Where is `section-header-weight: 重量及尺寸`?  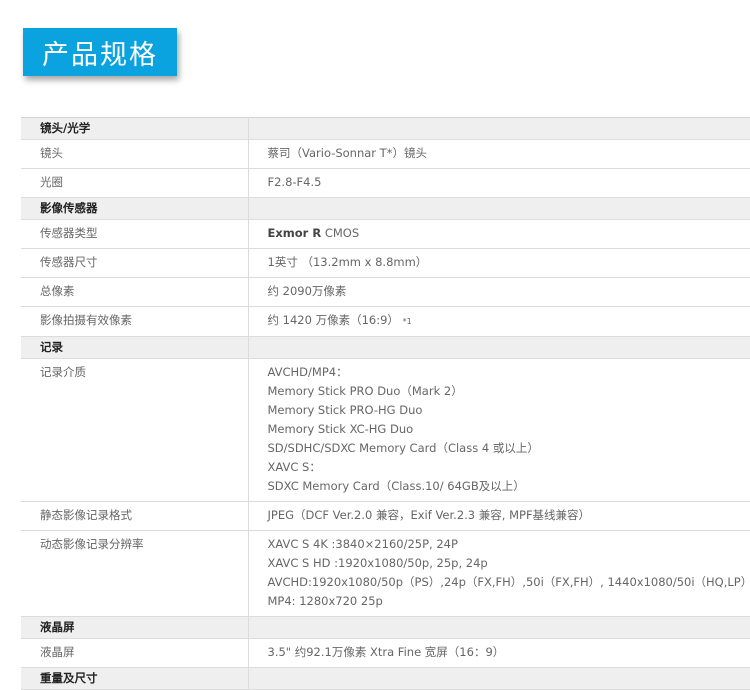
section-header-weight: 重量及尺寸 is located at coordinates (385, 679).